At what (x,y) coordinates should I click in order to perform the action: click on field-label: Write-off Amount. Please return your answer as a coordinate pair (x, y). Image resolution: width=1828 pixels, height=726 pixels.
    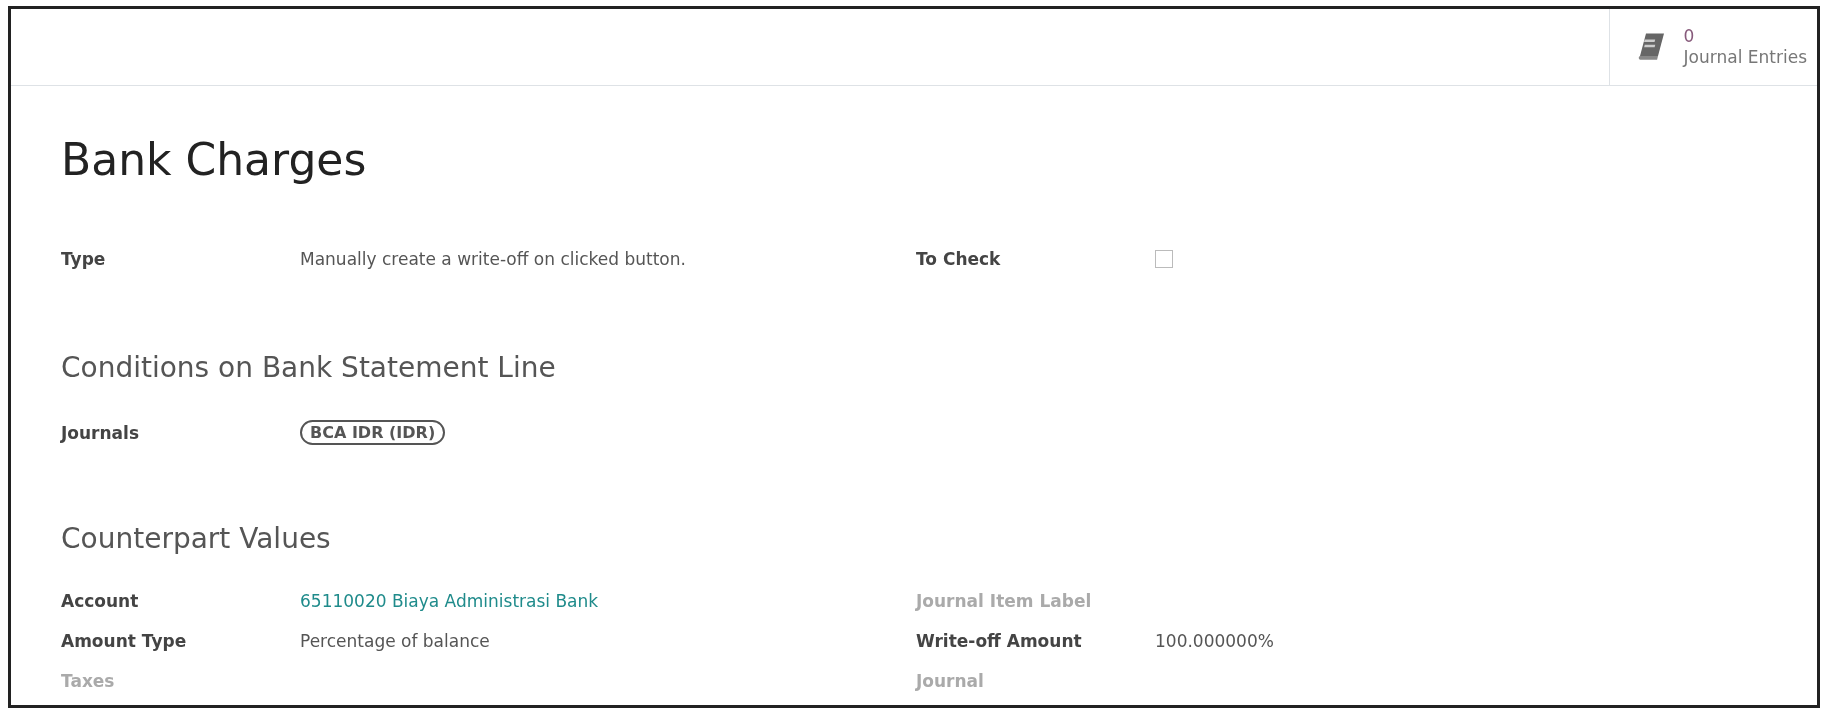
    Looking at the image, I should click on (999, 641).